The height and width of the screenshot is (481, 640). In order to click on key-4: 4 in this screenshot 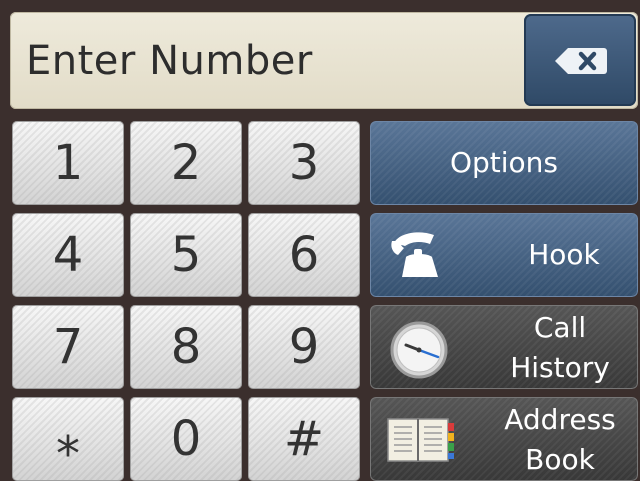, I will do `click(68, 255)`.